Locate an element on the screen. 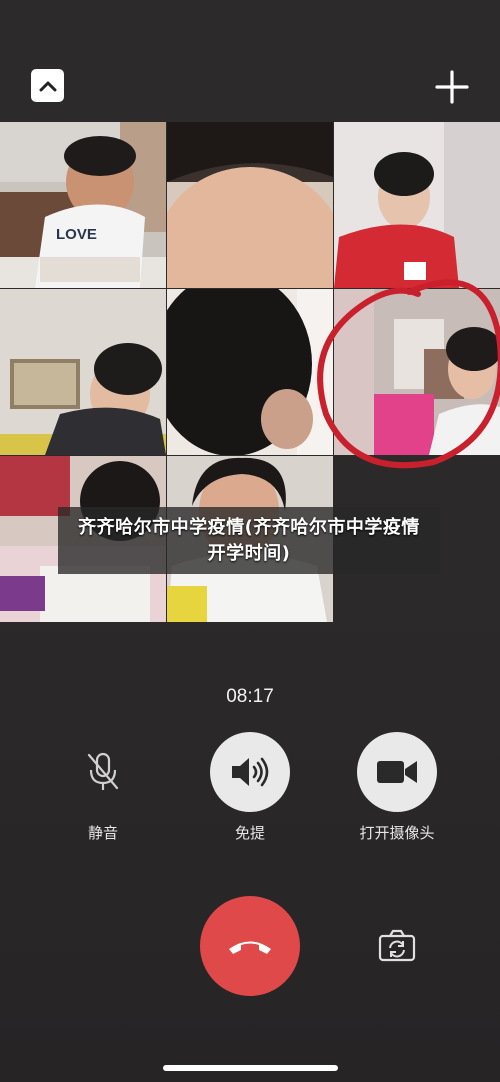  speaker-label: 免提 is located at coordinates (249, 833).